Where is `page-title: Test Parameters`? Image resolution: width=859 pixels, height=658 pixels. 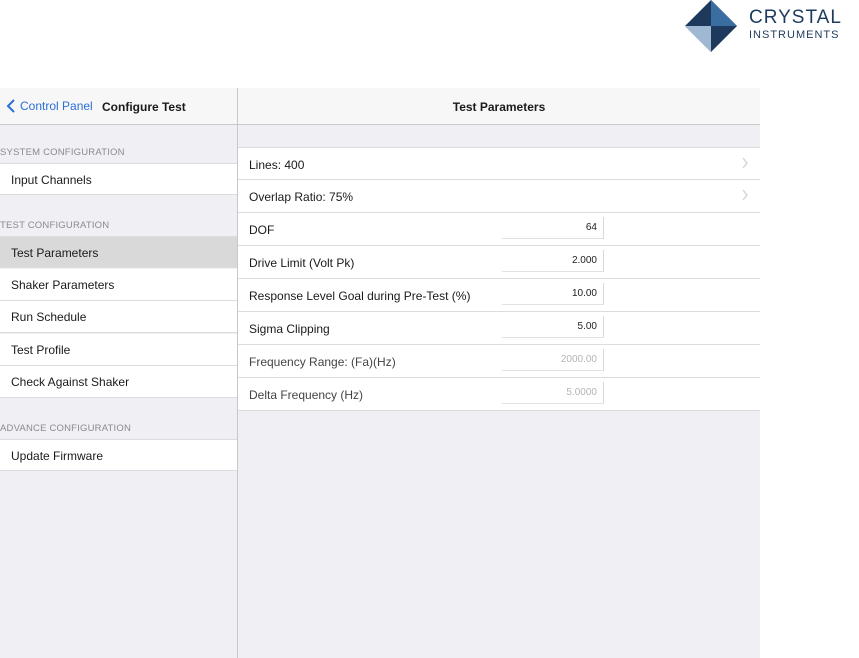 page-title: Test Parameters is located at coordinates (499, 107).